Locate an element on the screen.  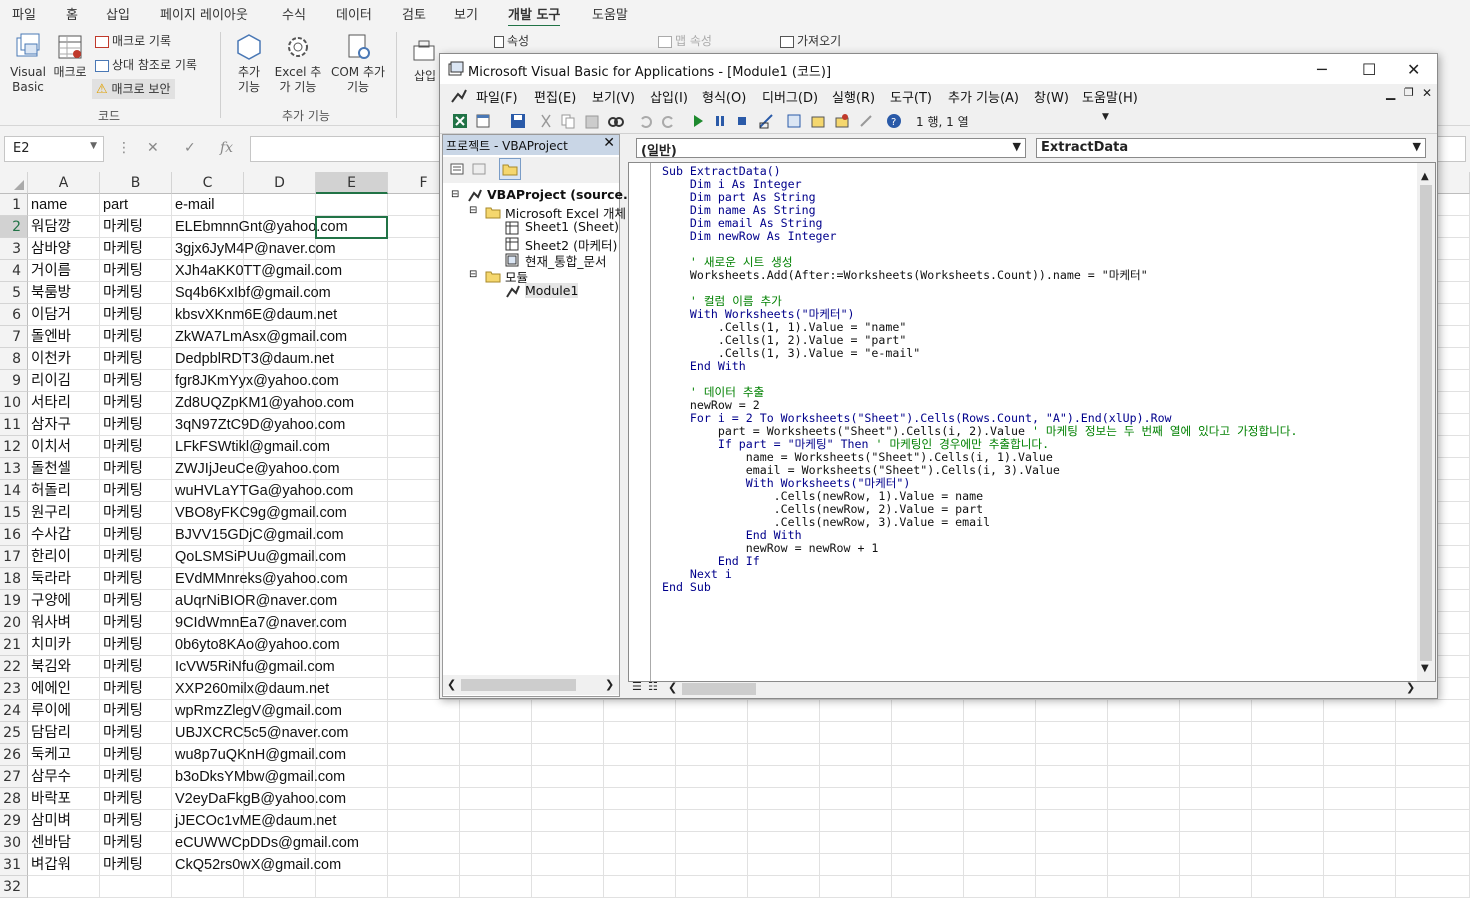
object-dropdown: (일반) ▼ is located at coordinates (831, 148).